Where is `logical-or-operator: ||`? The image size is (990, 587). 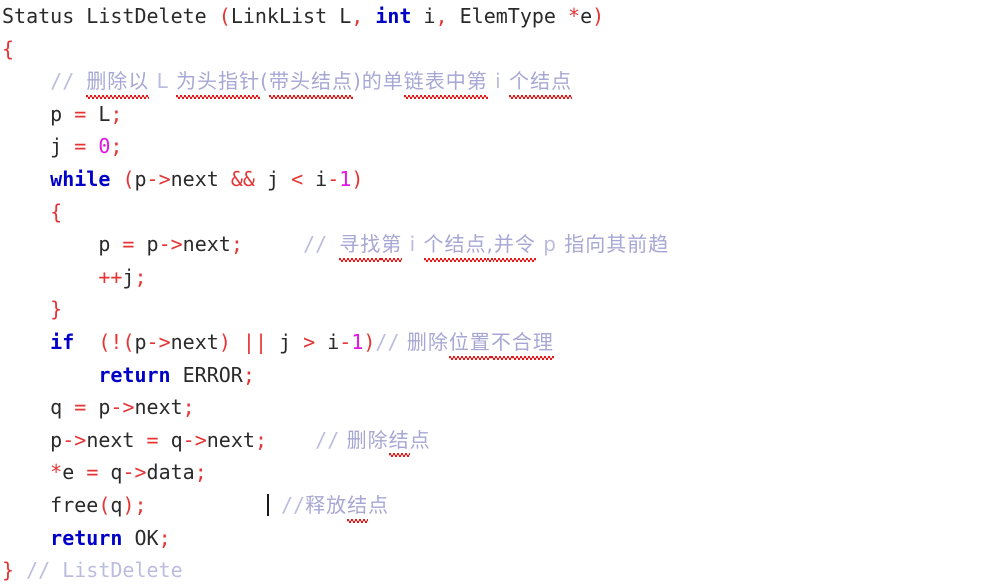 logical-or-operator: || is located at coordinates (254, 341).